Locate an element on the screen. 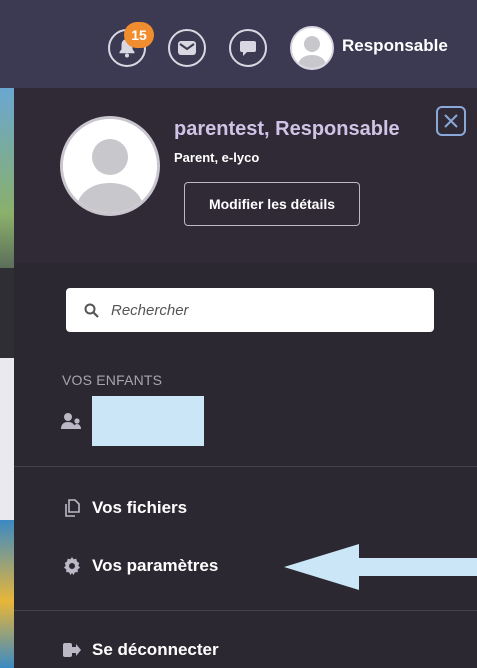 Image resolution: width=477 pixels, height=668 pixels. menu-item-settings: Vos paramètres is located at coordinates (140, 566).